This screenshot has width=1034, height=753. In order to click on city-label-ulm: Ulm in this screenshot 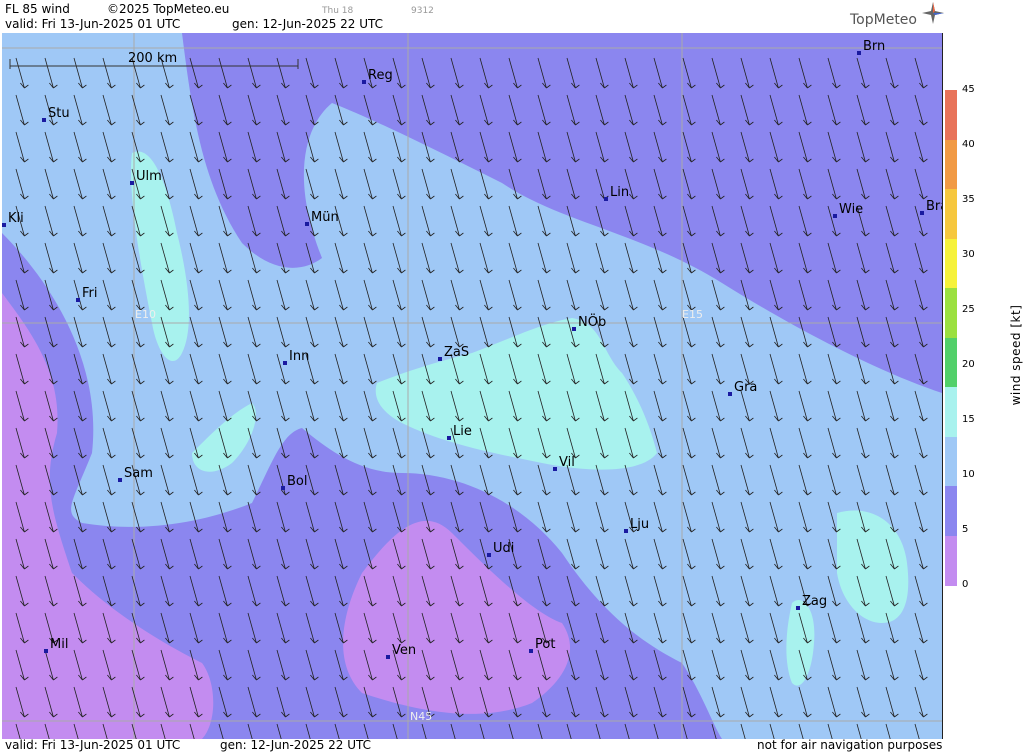, I will do `click(149, 176)`.